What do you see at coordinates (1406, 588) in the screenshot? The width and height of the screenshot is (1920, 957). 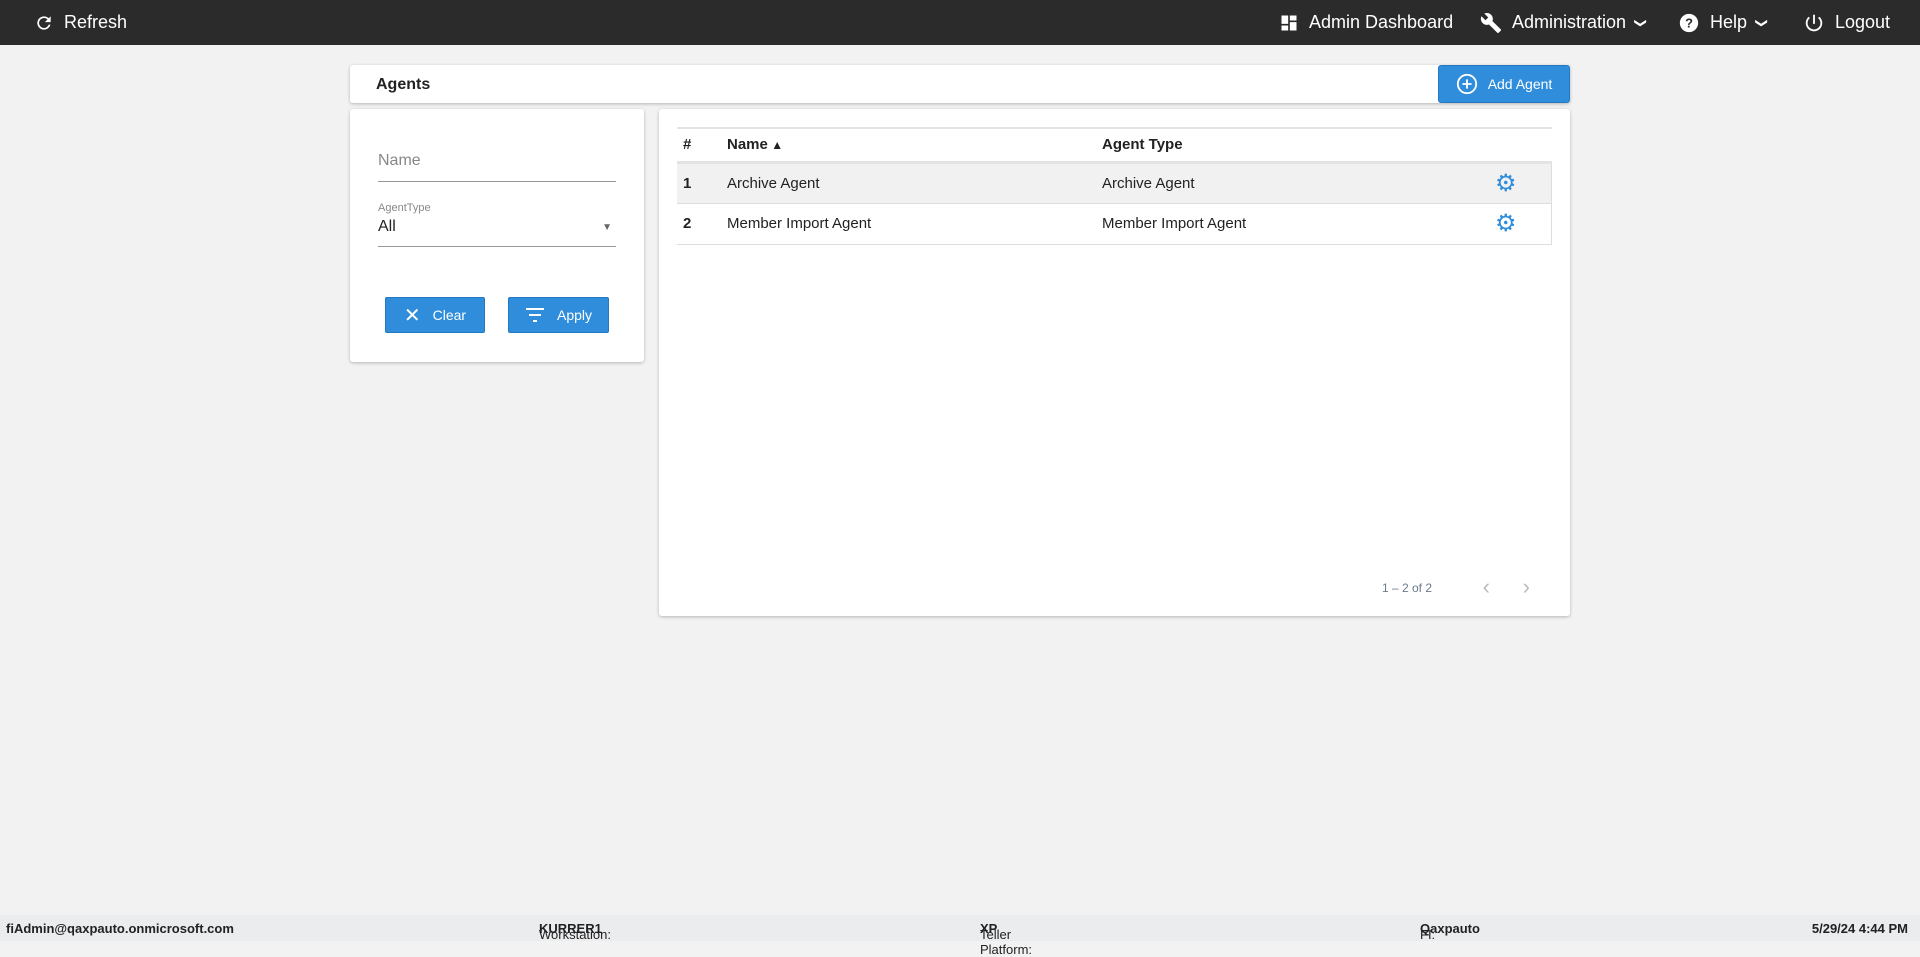 I see `pagination-range: 1 – 2 of 2` at bounding box center [1406, 588].